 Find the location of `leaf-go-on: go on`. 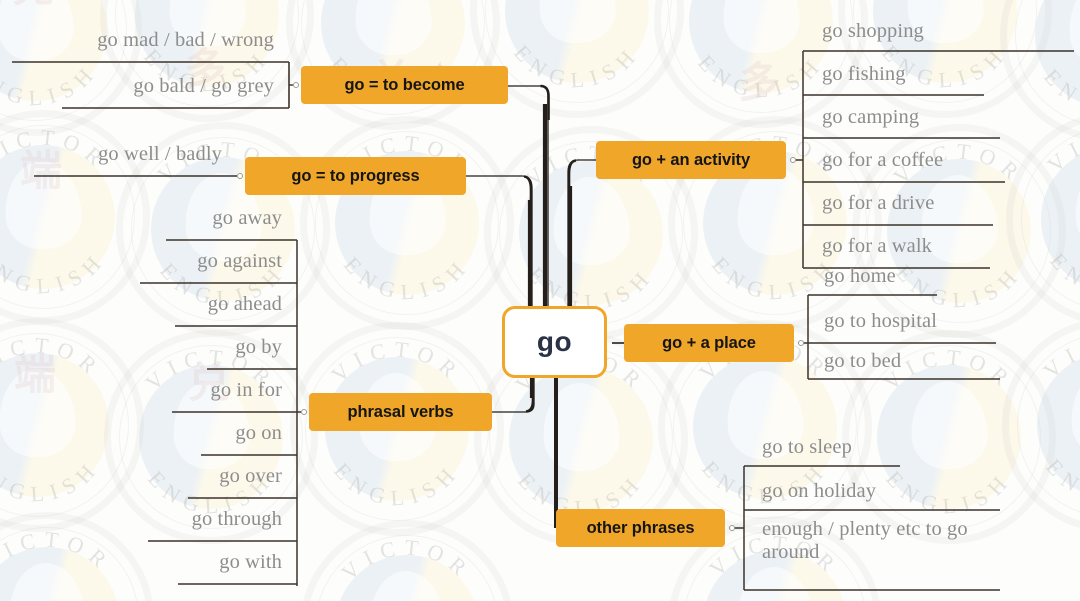

leaf-go-on: go on is located at coordinates (258, 433).